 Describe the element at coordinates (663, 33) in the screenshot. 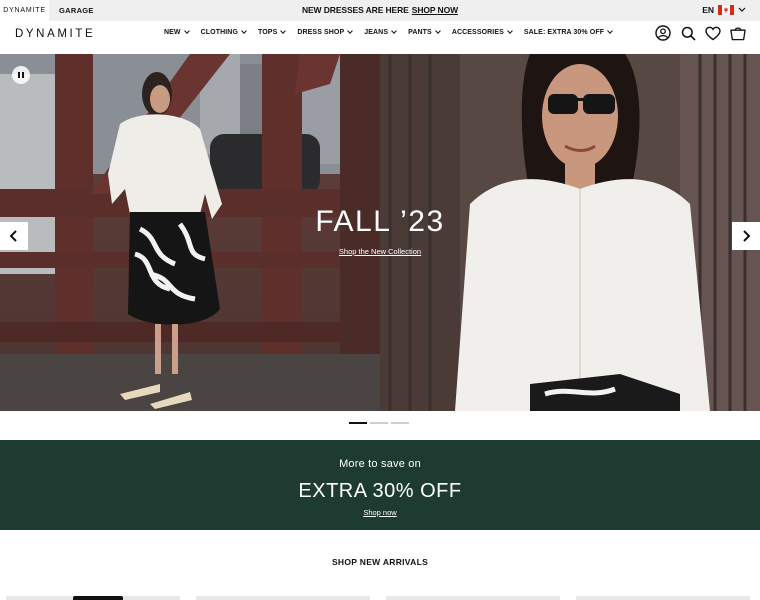

I see `account-icon` at that location.